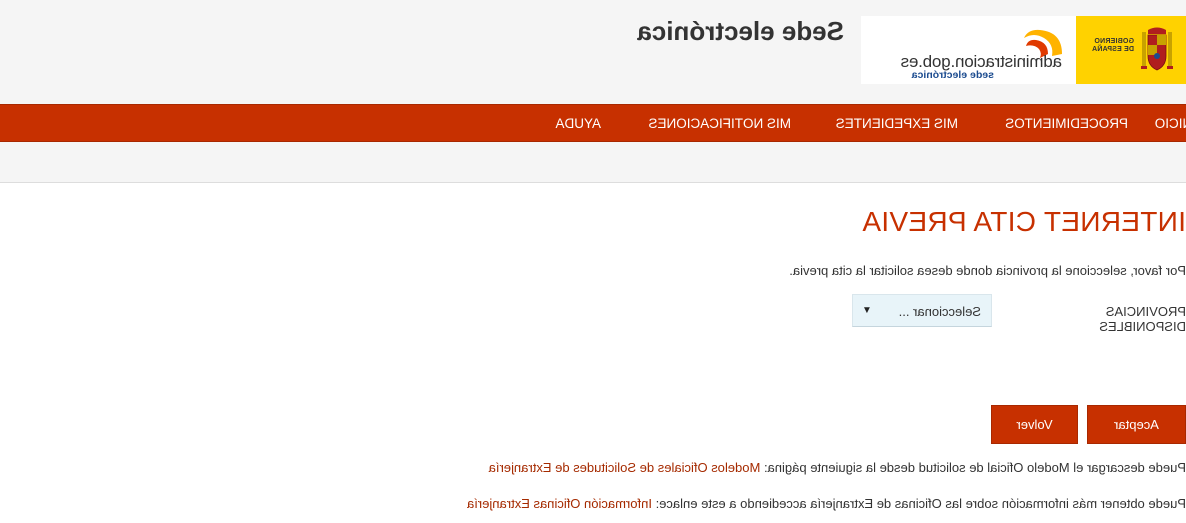  What do you see at coordinates (968, 50) in the screenshot?
I see `administracion-logo: administracion.gob.es sede electrónica` at bounding box center [968, 50].